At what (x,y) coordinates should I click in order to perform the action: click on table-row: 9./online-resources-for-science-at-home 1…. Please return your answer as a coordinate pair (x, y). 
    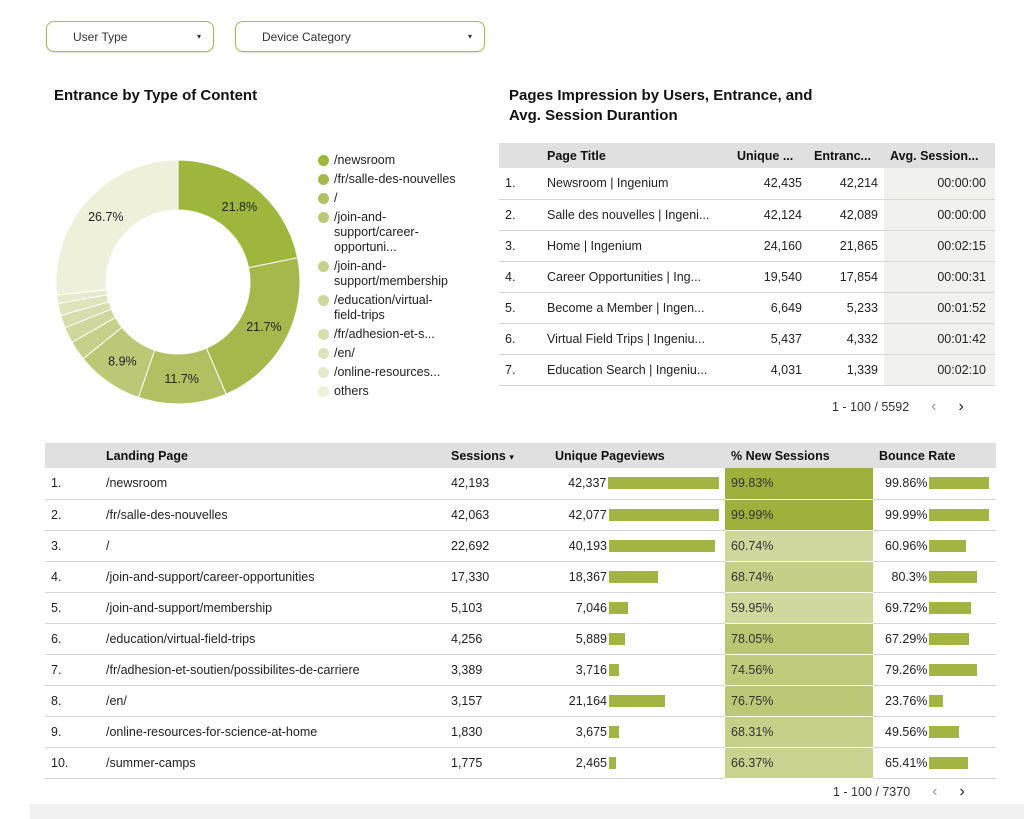
    Looking at the image, I should click on (520, 732).